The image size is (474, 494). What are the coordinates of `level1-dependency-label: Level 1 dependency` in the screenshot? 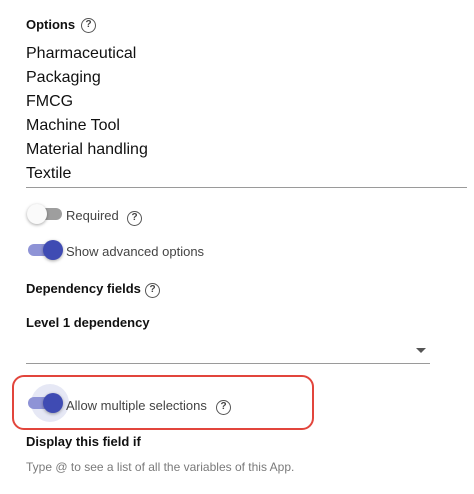 It's located at (88, 322).